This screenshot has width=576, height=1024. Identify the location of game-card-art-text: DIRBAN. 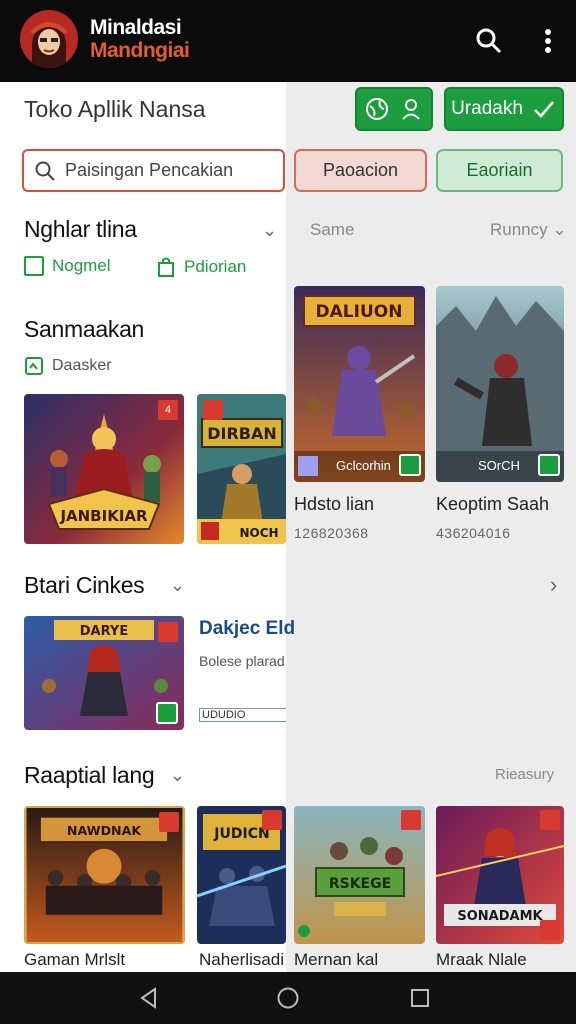
(242, 433).